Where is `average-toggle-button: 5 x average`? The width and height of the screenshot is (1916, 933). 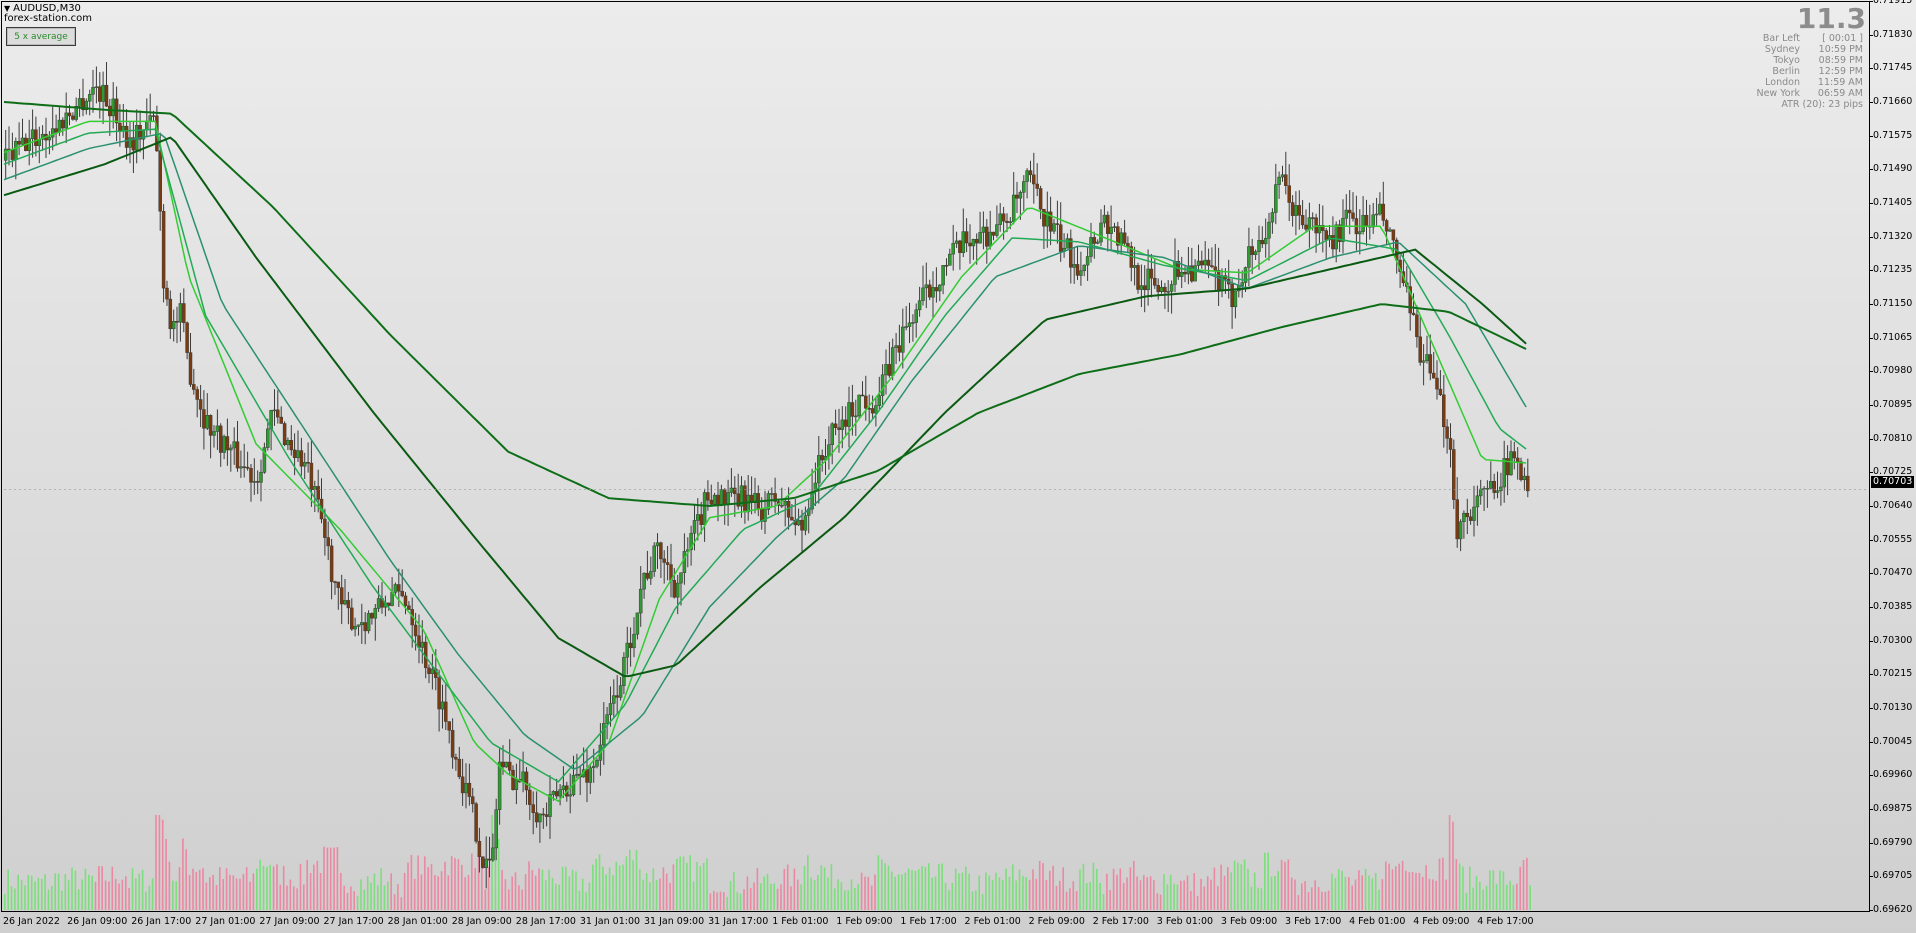
average-toggle-button: 5 x average is located at coordinates (41, 36).